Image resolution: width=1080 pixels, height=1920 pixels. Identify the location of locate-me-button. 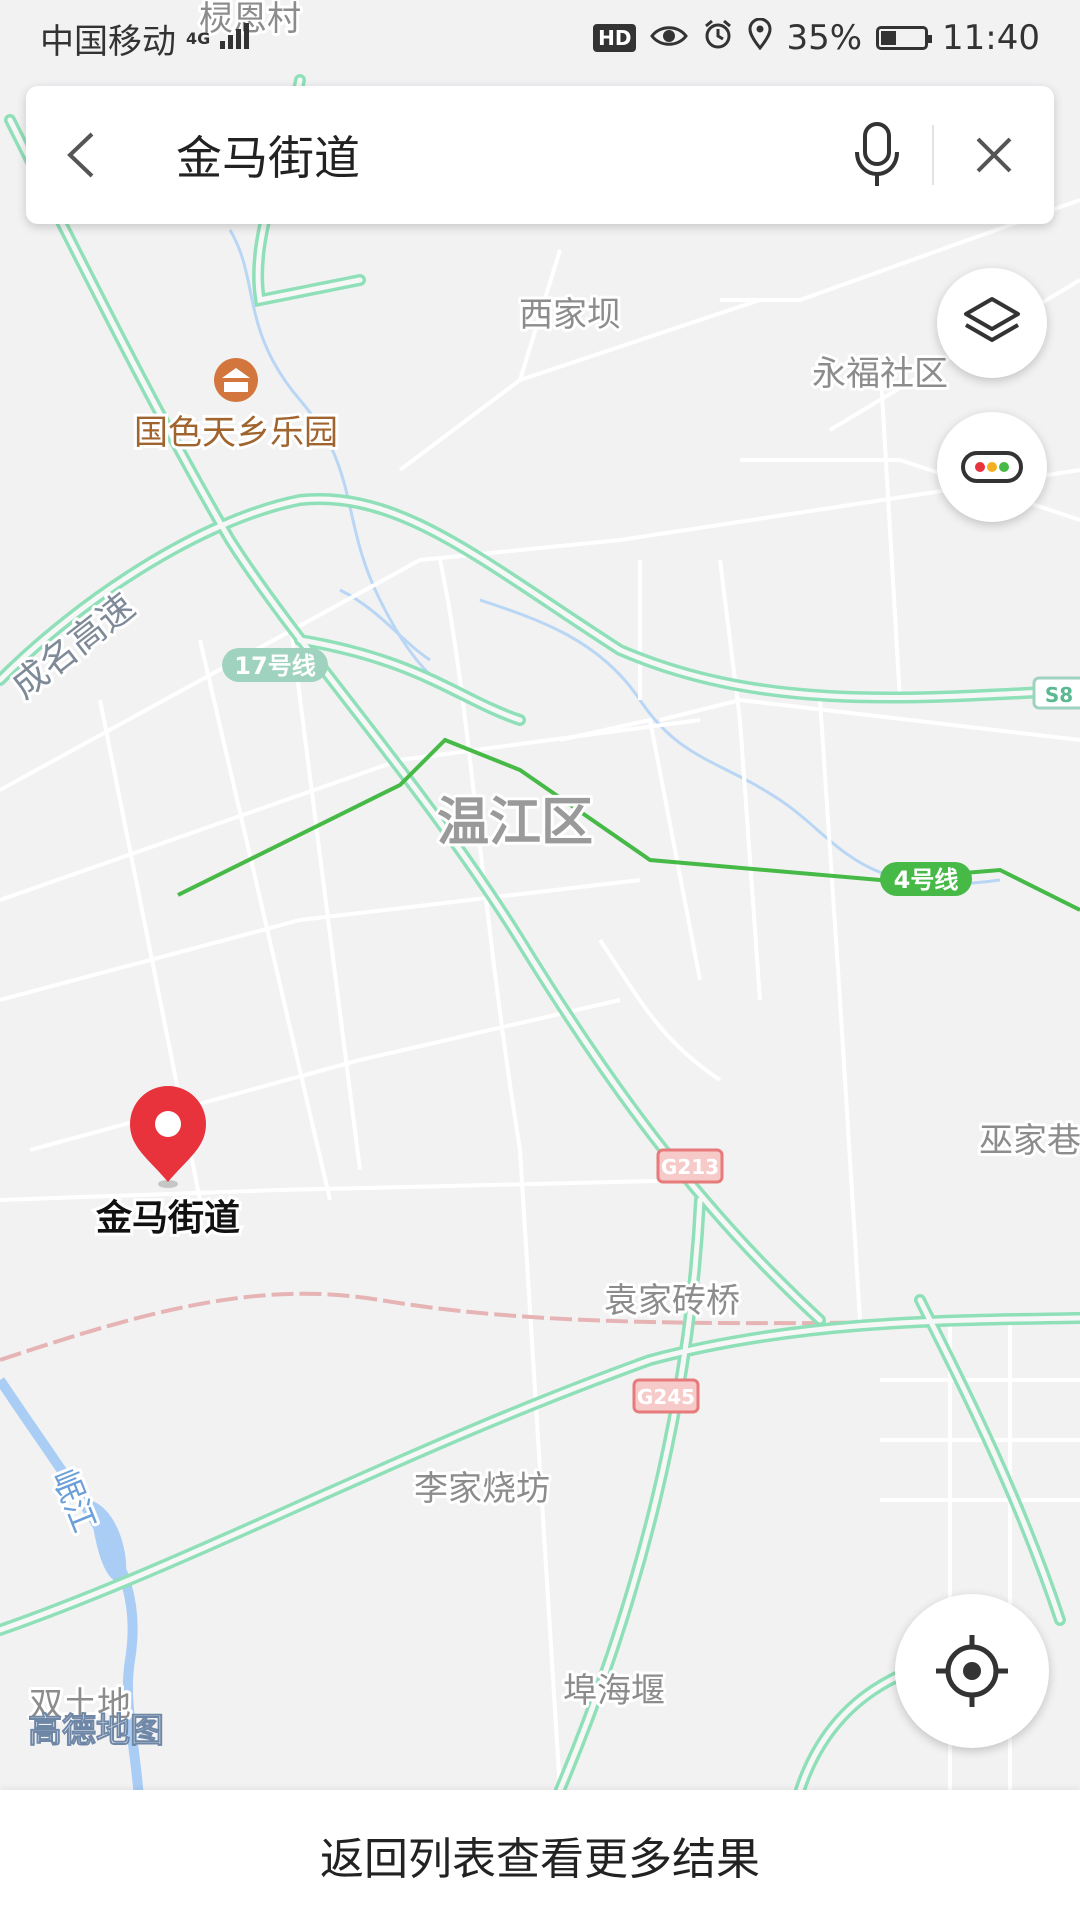
(972, 1671).